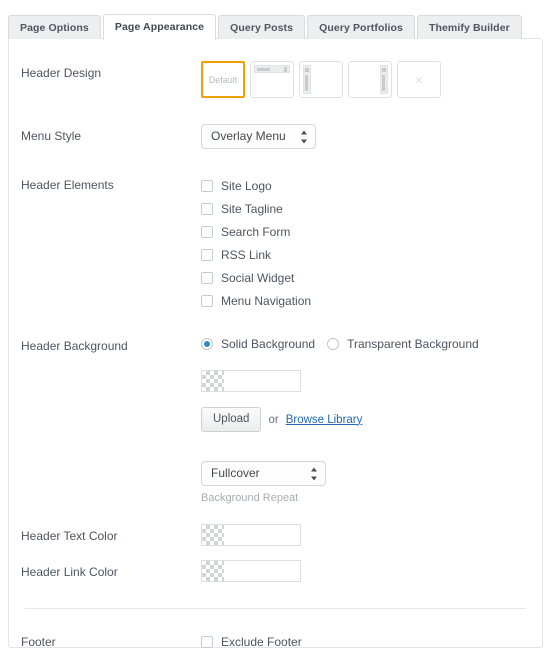 The width and height of the screenshot is (550, 660). I want to click on row-header-text-color: Header Text Color, so click(275, 525).